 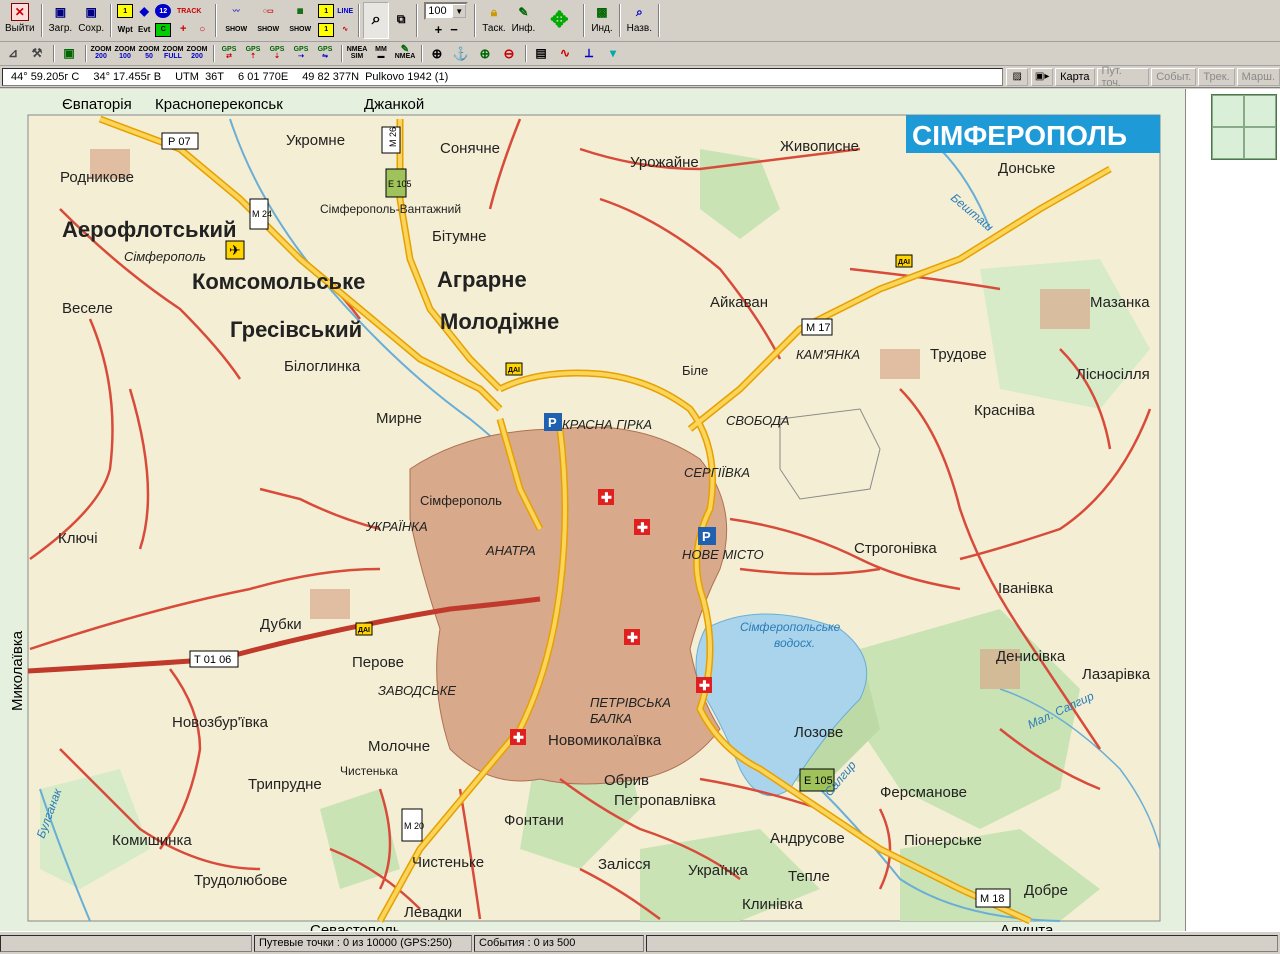 What do you see at coordinates (1123, 77) in the screenshot?
I see `tab-waypoints: Пут. точ.` at bounding box center [1123, 77].